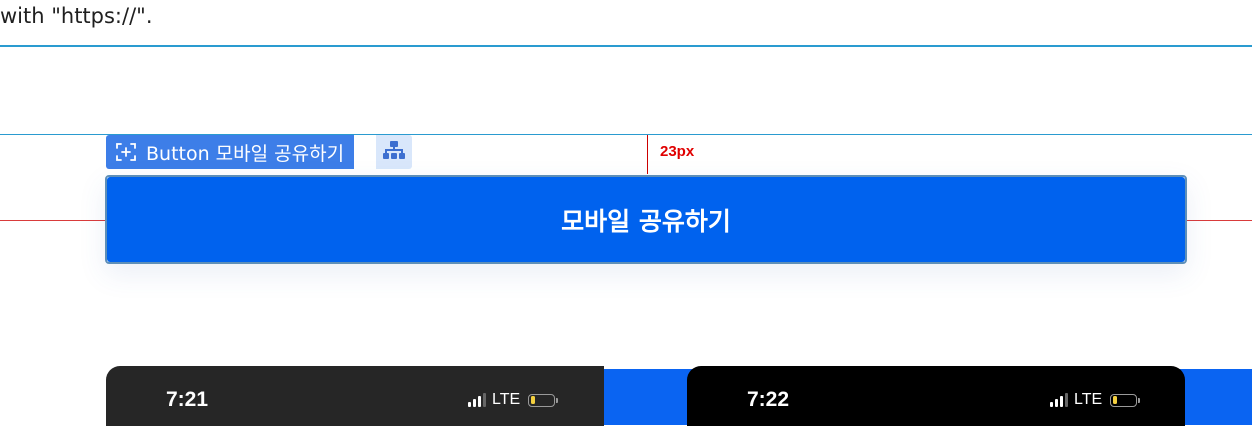  I want to click on guide-line-top, so click(626, 46).